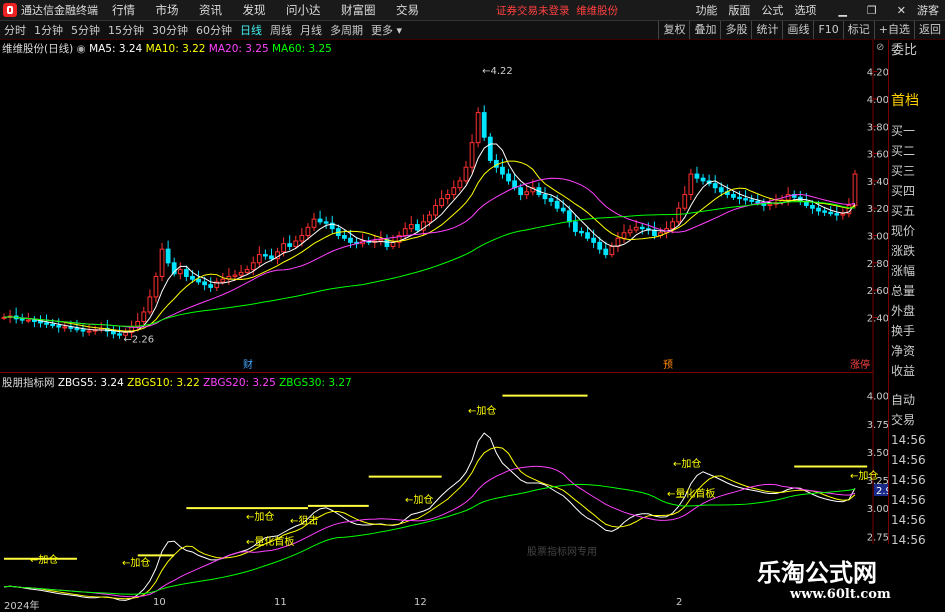 The image size is (945, 612). What do you see at coordinates (877, 155) in the screenshot?
I see `axis-label: 3.60` at bounding box center [877, 155].